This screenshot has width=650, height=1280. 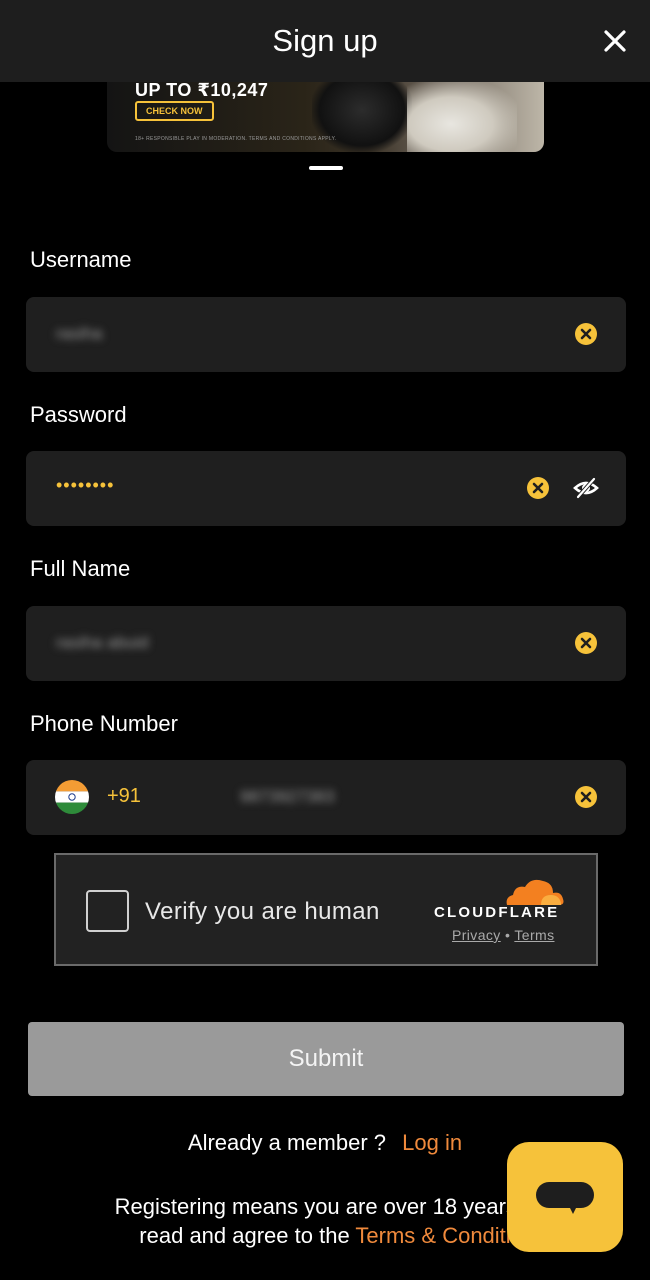 I want to click on header: Sign up, so click(x=325, y=41).